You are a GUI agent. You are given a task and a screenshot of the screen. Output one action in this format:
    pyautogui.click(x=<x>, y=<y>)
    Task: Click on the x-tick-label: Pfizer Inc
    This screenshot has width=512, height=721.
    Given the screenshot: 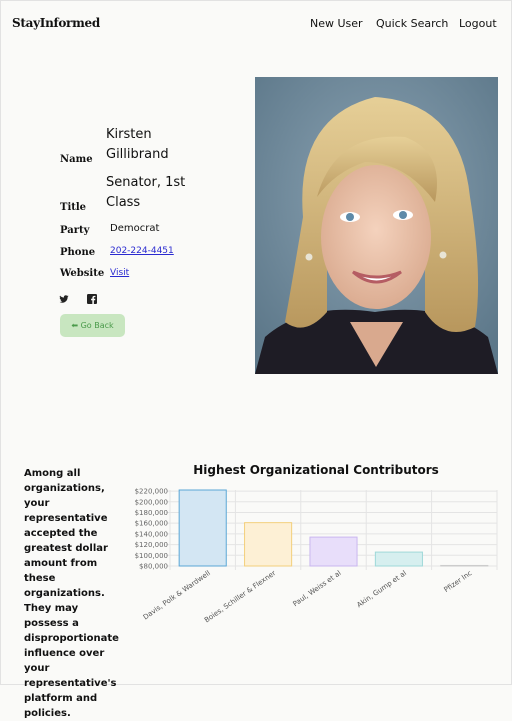 What is the action you would take?
    pyautogui.click(x=458, y=581)
    